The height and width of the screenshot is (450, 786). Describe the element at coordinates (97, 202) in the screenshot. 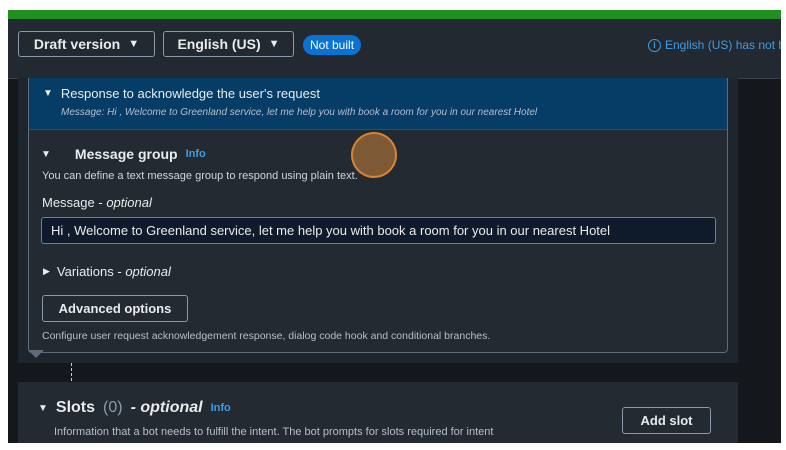

I see `message-field-label: Message - optional` at that location.